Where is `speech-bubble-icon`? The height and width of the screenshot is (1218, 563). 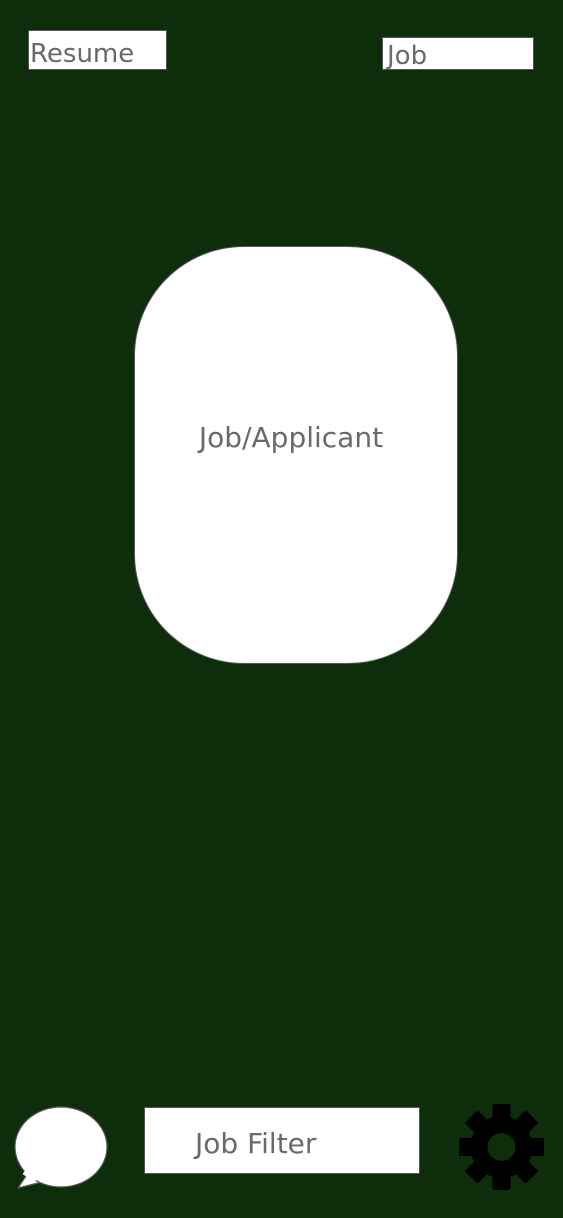 speech-bubble-icon is located at coordinates (61, 1147).